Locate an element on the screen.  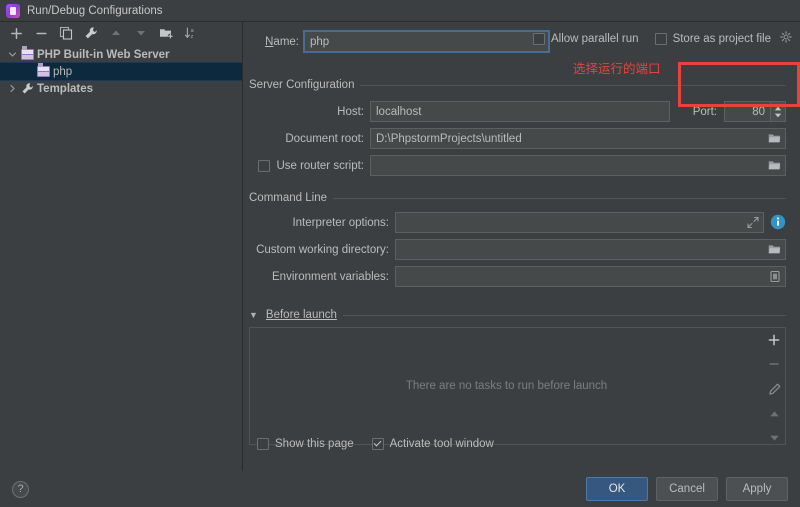
interpreter-options-input is located at coordinates (579, 222).